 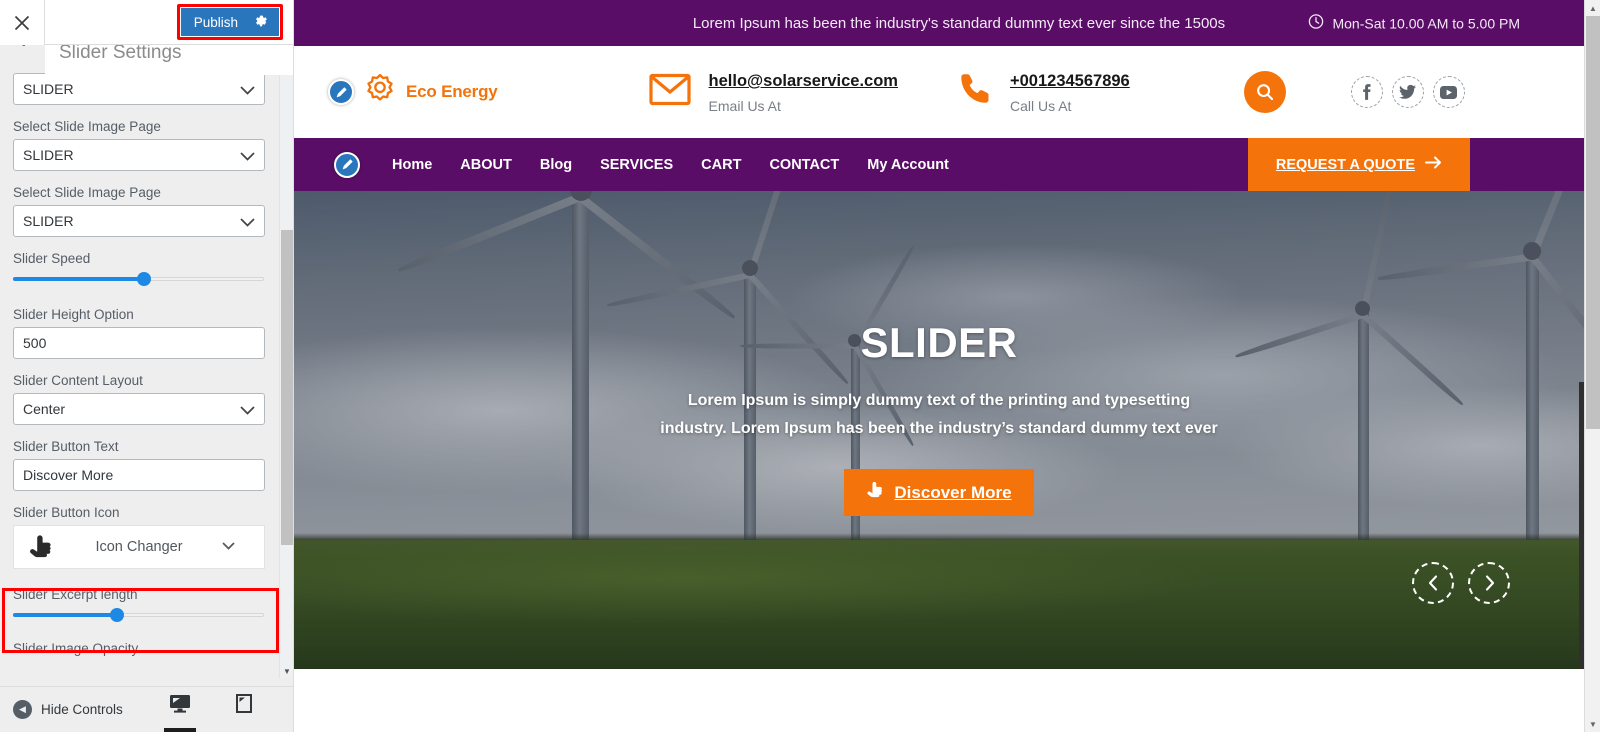 What do you see at coordinates (138, 615) in the screenshot?
I see `slider-excerpt-length-range` at bounding box center [138, 615].